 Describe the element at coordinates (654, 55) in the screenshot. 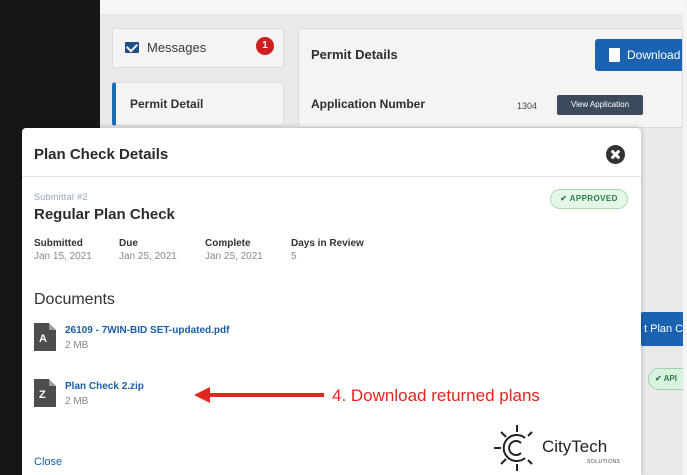

I see `download-button-label: Download` at that location.